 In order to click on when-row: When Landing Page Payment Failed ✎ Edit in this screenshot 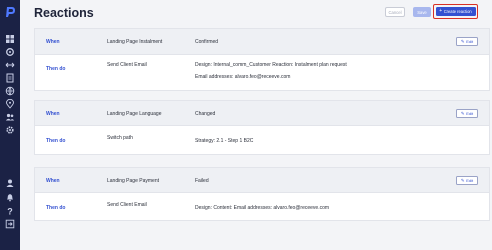, I will do `click(262, 180)`.